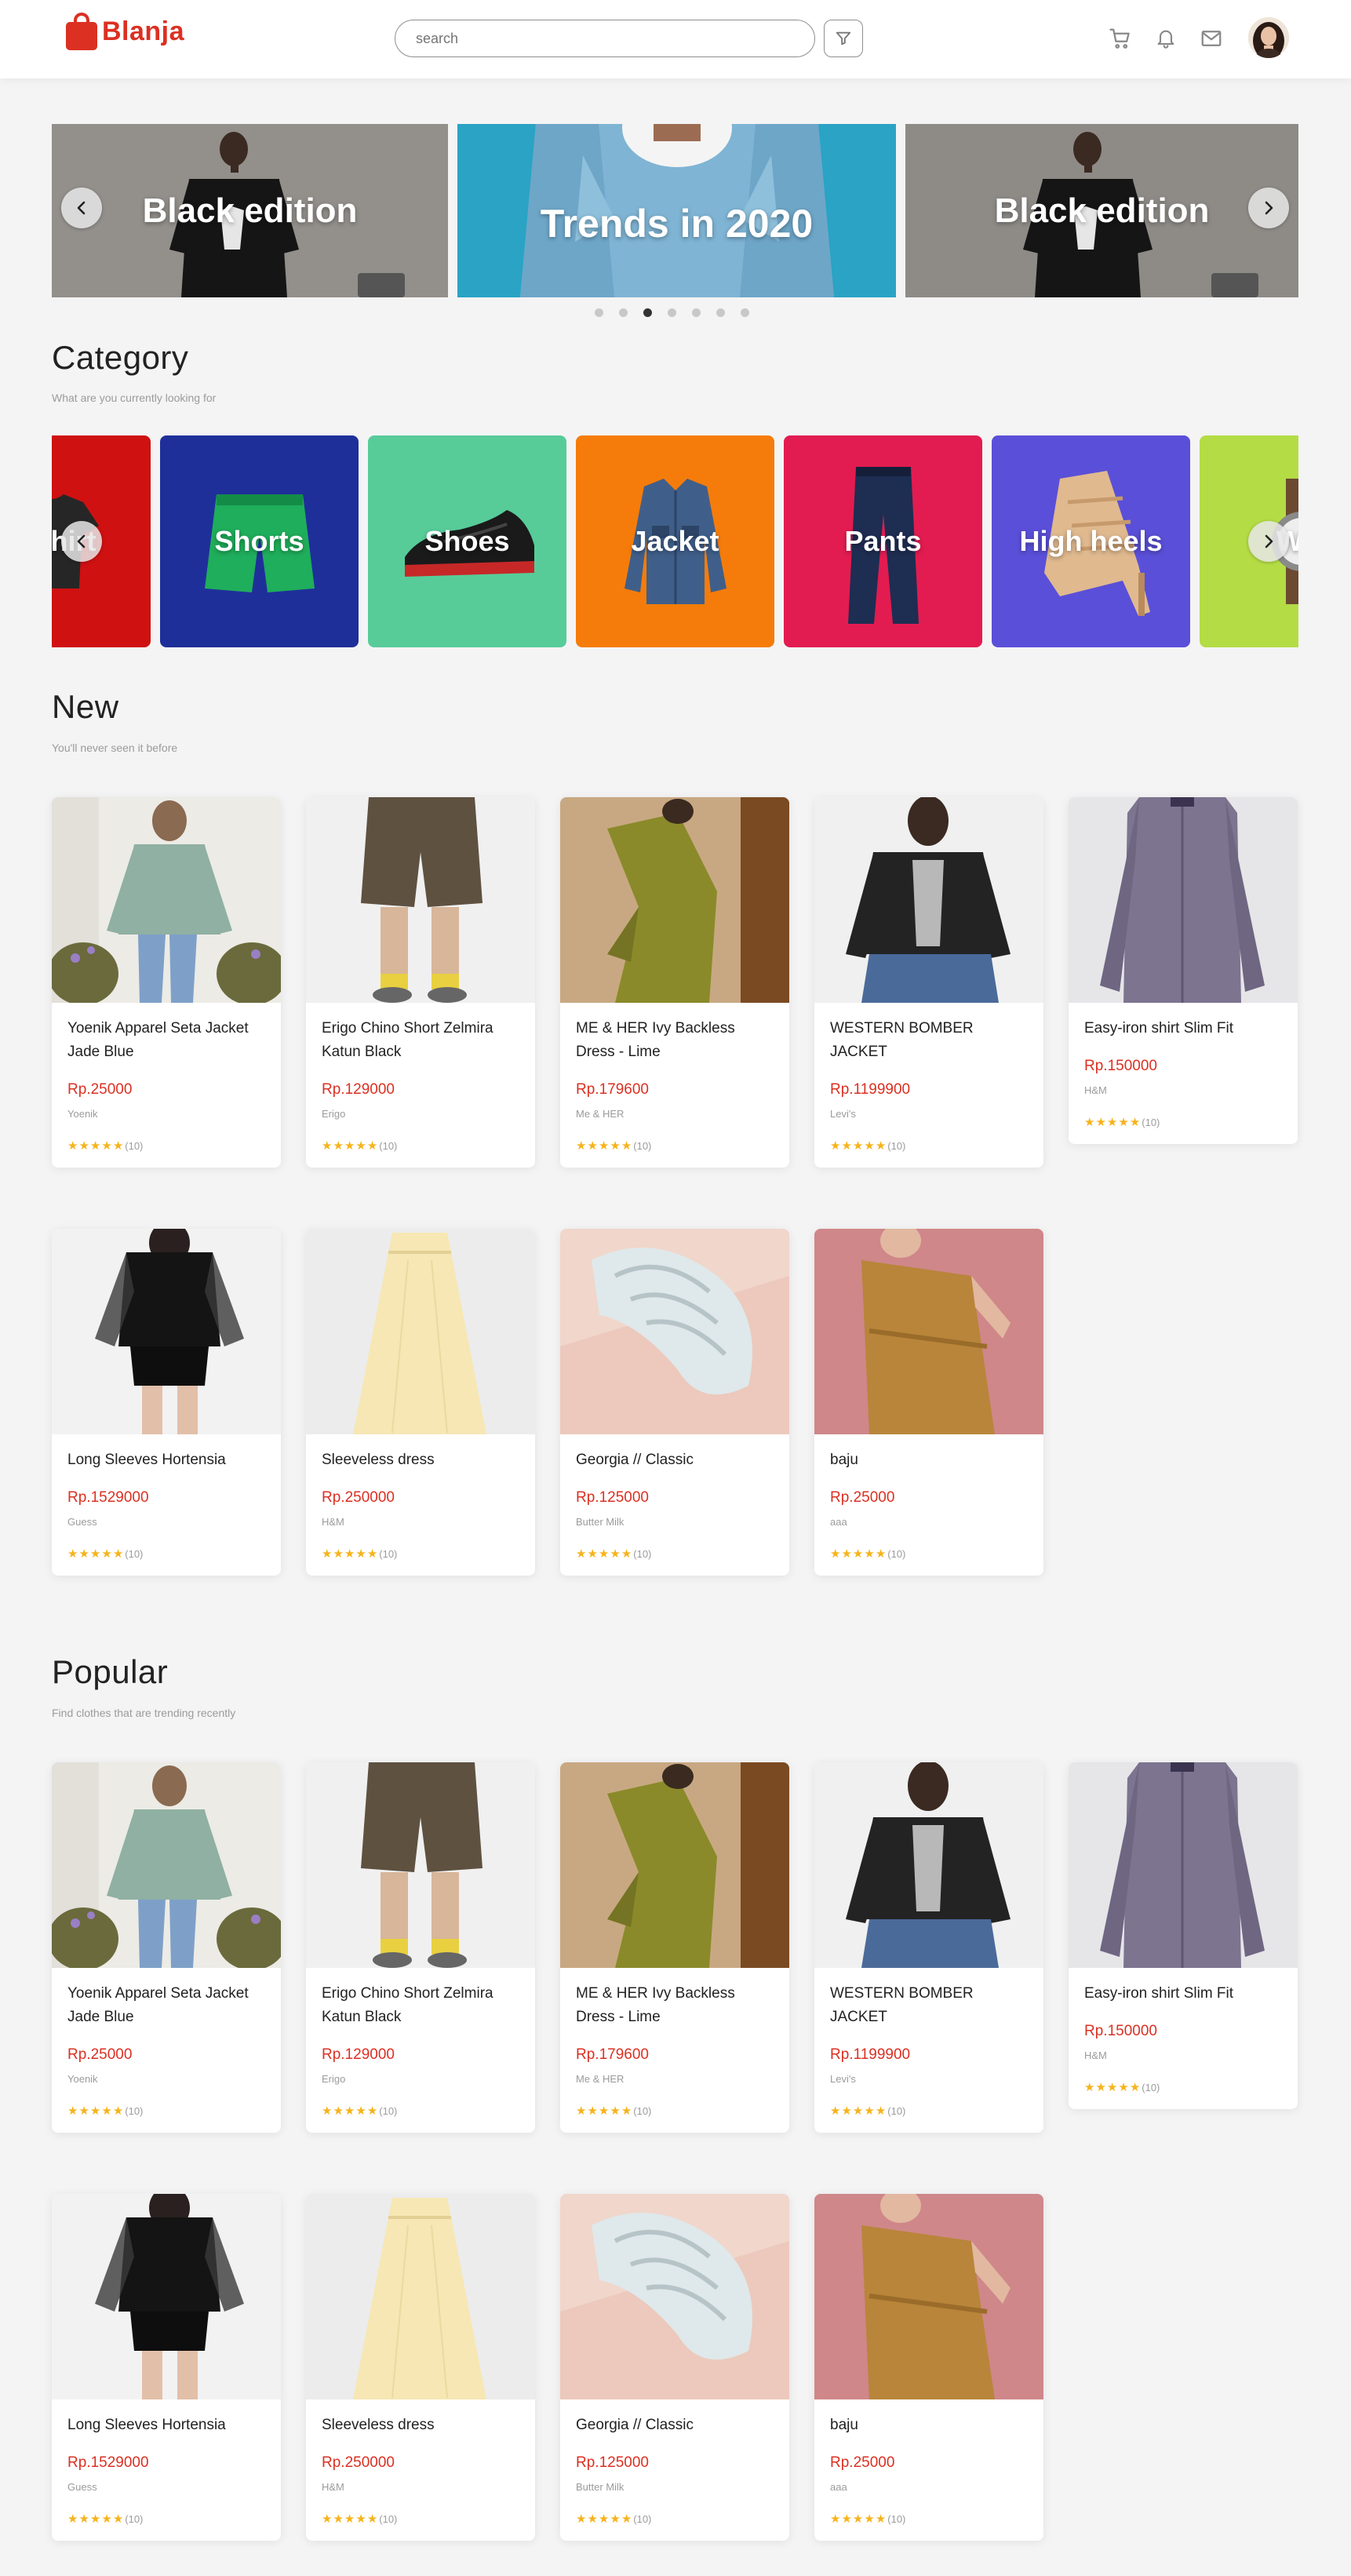 This screenshot has height=2576, width=1351. What do you see at coordinates (1268, 208) in the screenshot?
I see `carousel-next-button` at bounding box center [1268, 208].